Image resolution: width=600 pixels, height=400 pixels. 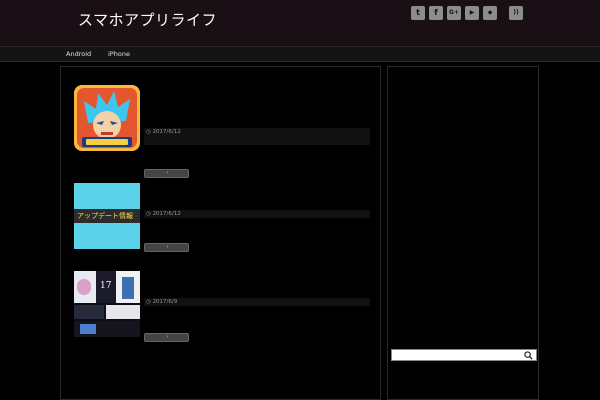 I want to click on twitter-icon: t, so click(x=418, y=13).